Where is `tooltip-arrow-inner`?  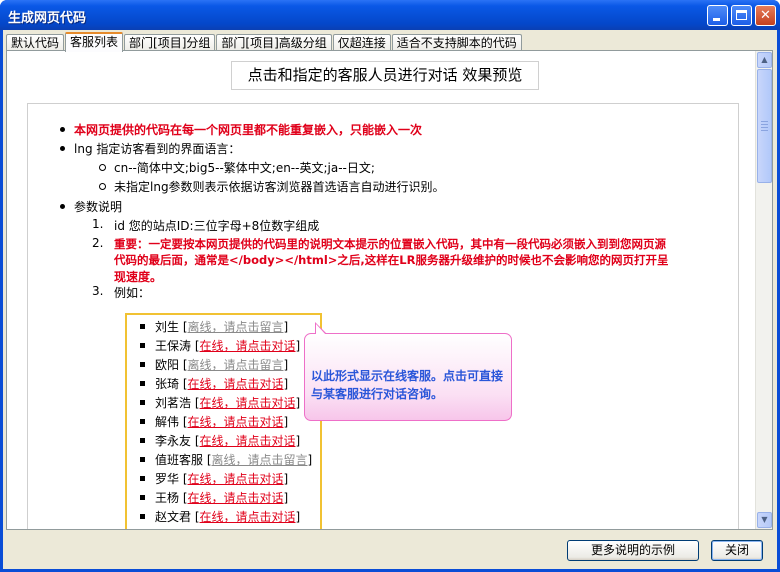 tooltip-arrow-inner is located at coordinates (321, 329).